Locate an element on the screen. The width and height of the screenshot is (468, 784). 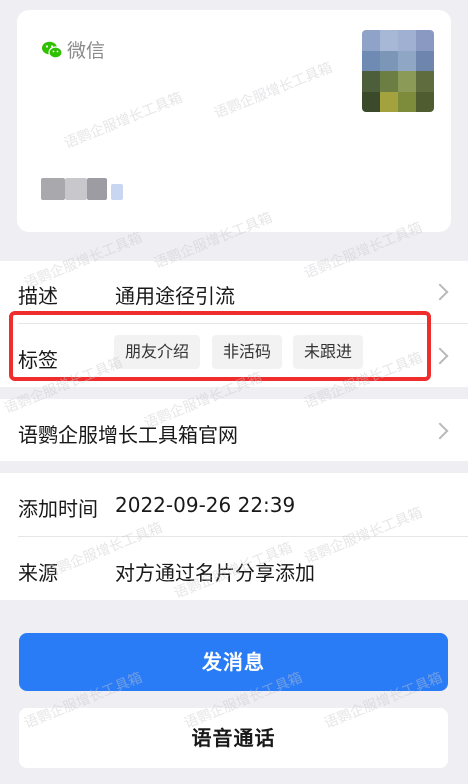
added-time-label: 添加时间 is located at coordinates (58, 509).